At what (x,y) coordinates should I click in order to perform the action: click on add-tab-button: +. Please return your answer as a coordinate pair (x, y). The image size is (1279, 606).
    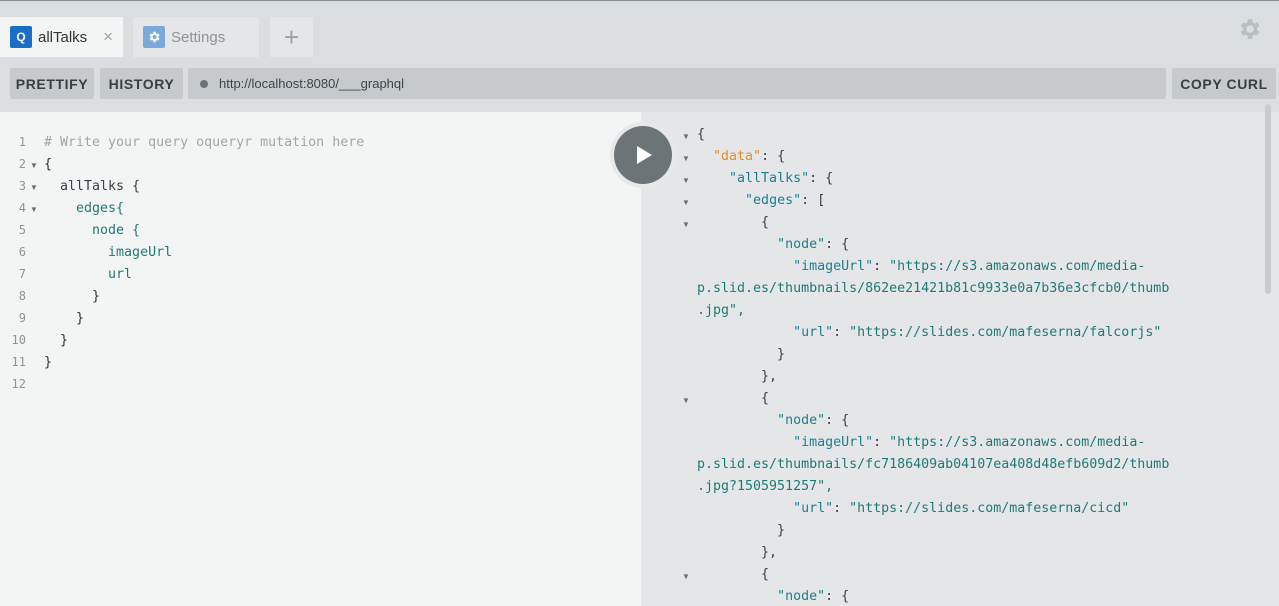
    Looking at the image, I should click on (291, 37).